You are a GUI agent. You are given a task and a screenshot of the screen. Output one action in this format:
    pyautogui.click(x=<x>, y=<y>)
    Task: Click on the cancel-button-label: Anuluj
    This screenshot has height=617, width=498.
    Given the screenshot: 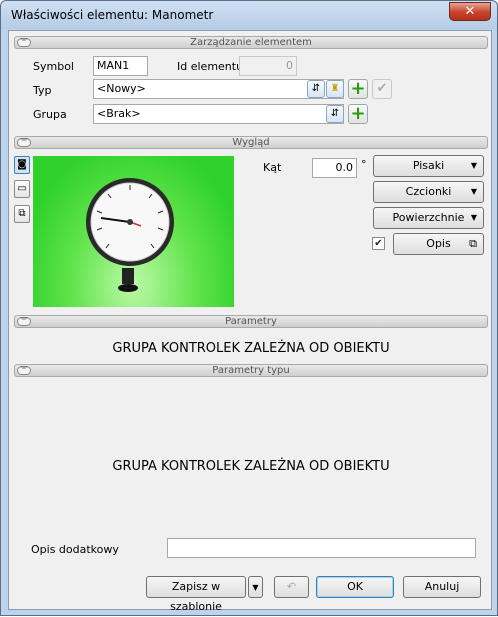 What is the action you would take?
    pyautogui.click(x=442, y=586)
    